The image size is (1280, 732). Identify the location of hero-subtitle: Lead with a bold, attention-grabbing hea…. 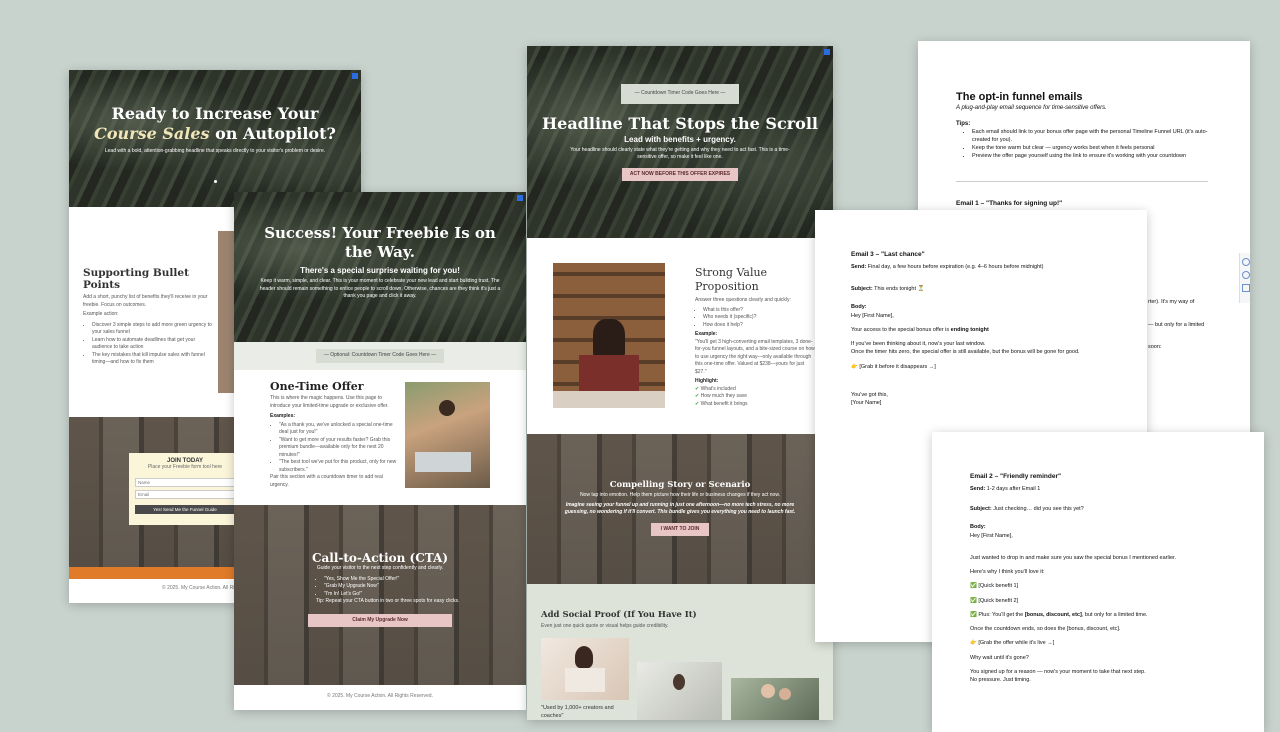
(215, 151).